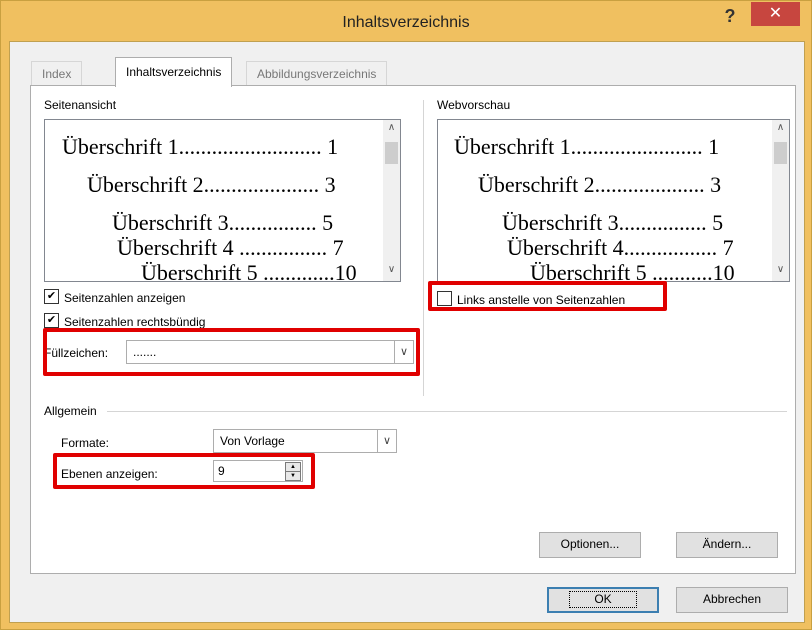  I want to click on web-heading-4: Überschrift 4................. 7, so click(620, 247).